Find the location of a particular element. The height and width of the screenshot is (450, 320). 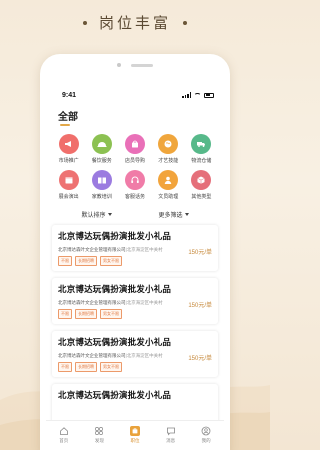

category-label: 其他类型 is located at coordinates (201, 197).